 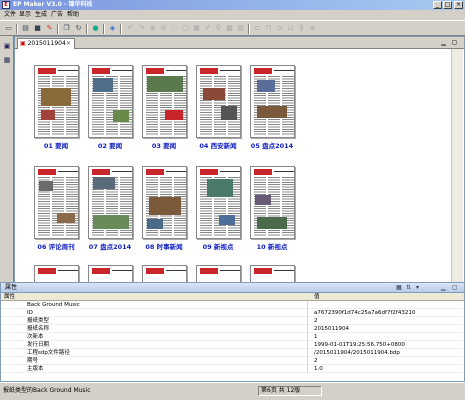 I want to click on zoom-out-icon: ⊖, so click(x=163, y=28).